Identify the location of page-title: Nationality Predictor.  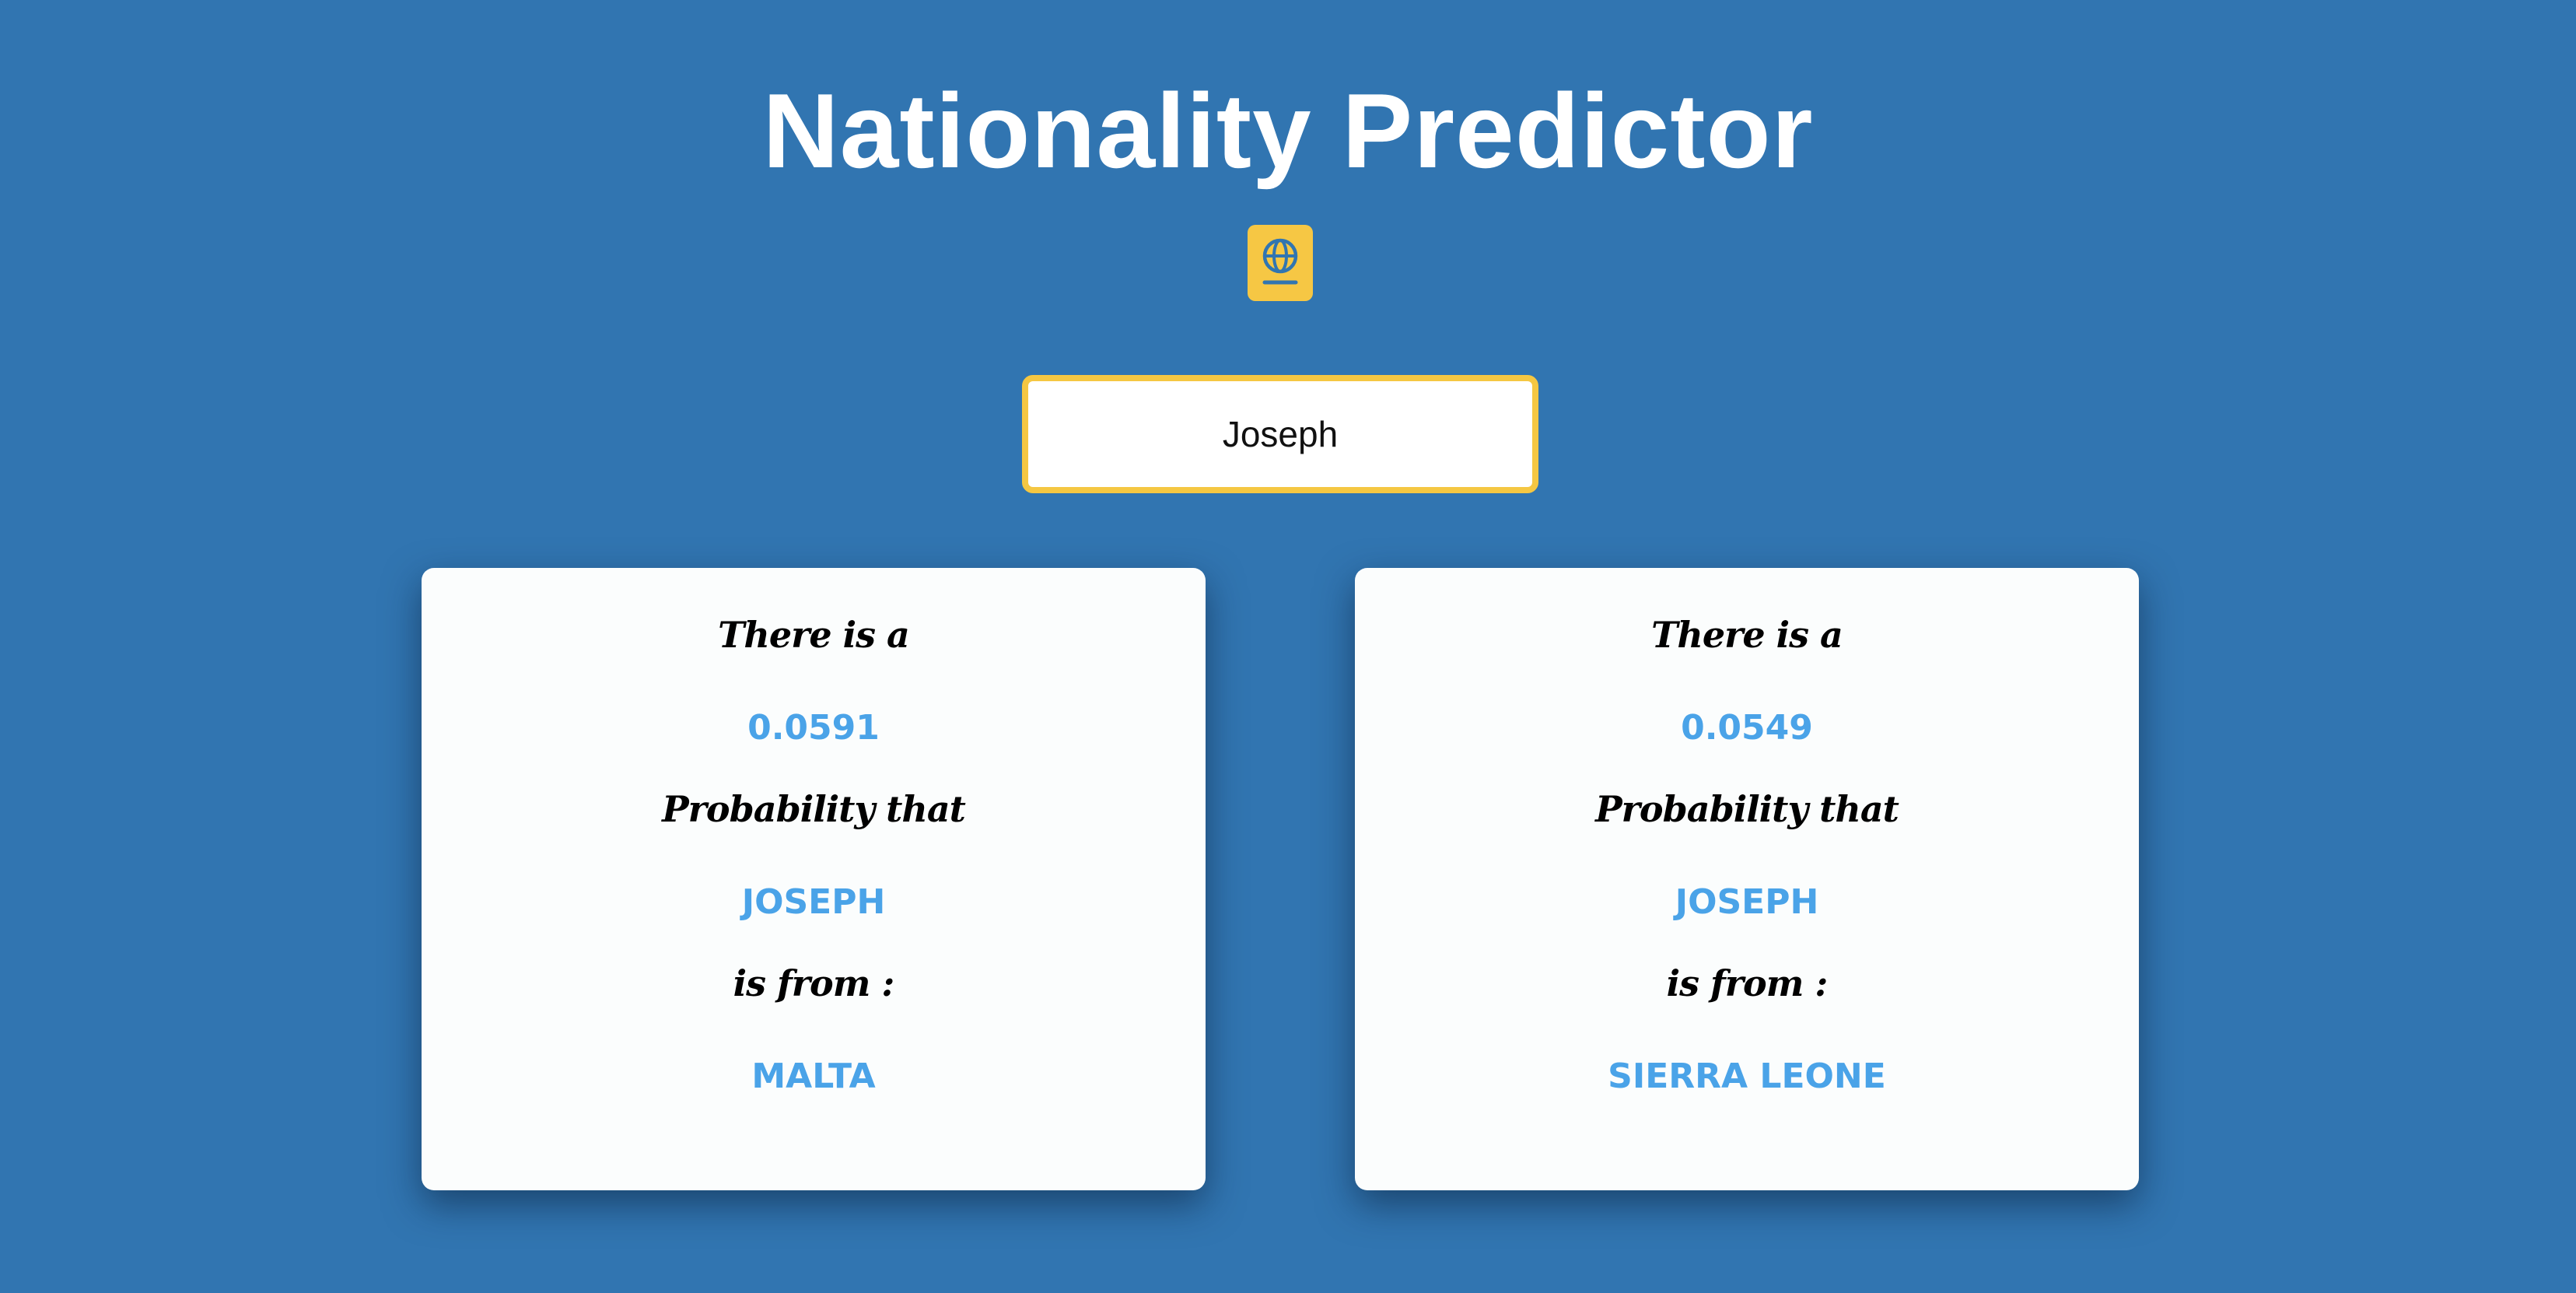
(1288, 131).